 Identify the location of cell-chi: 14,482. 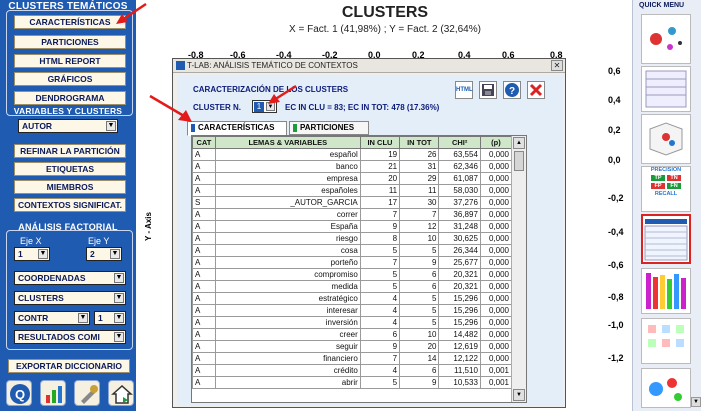
(459, 334).